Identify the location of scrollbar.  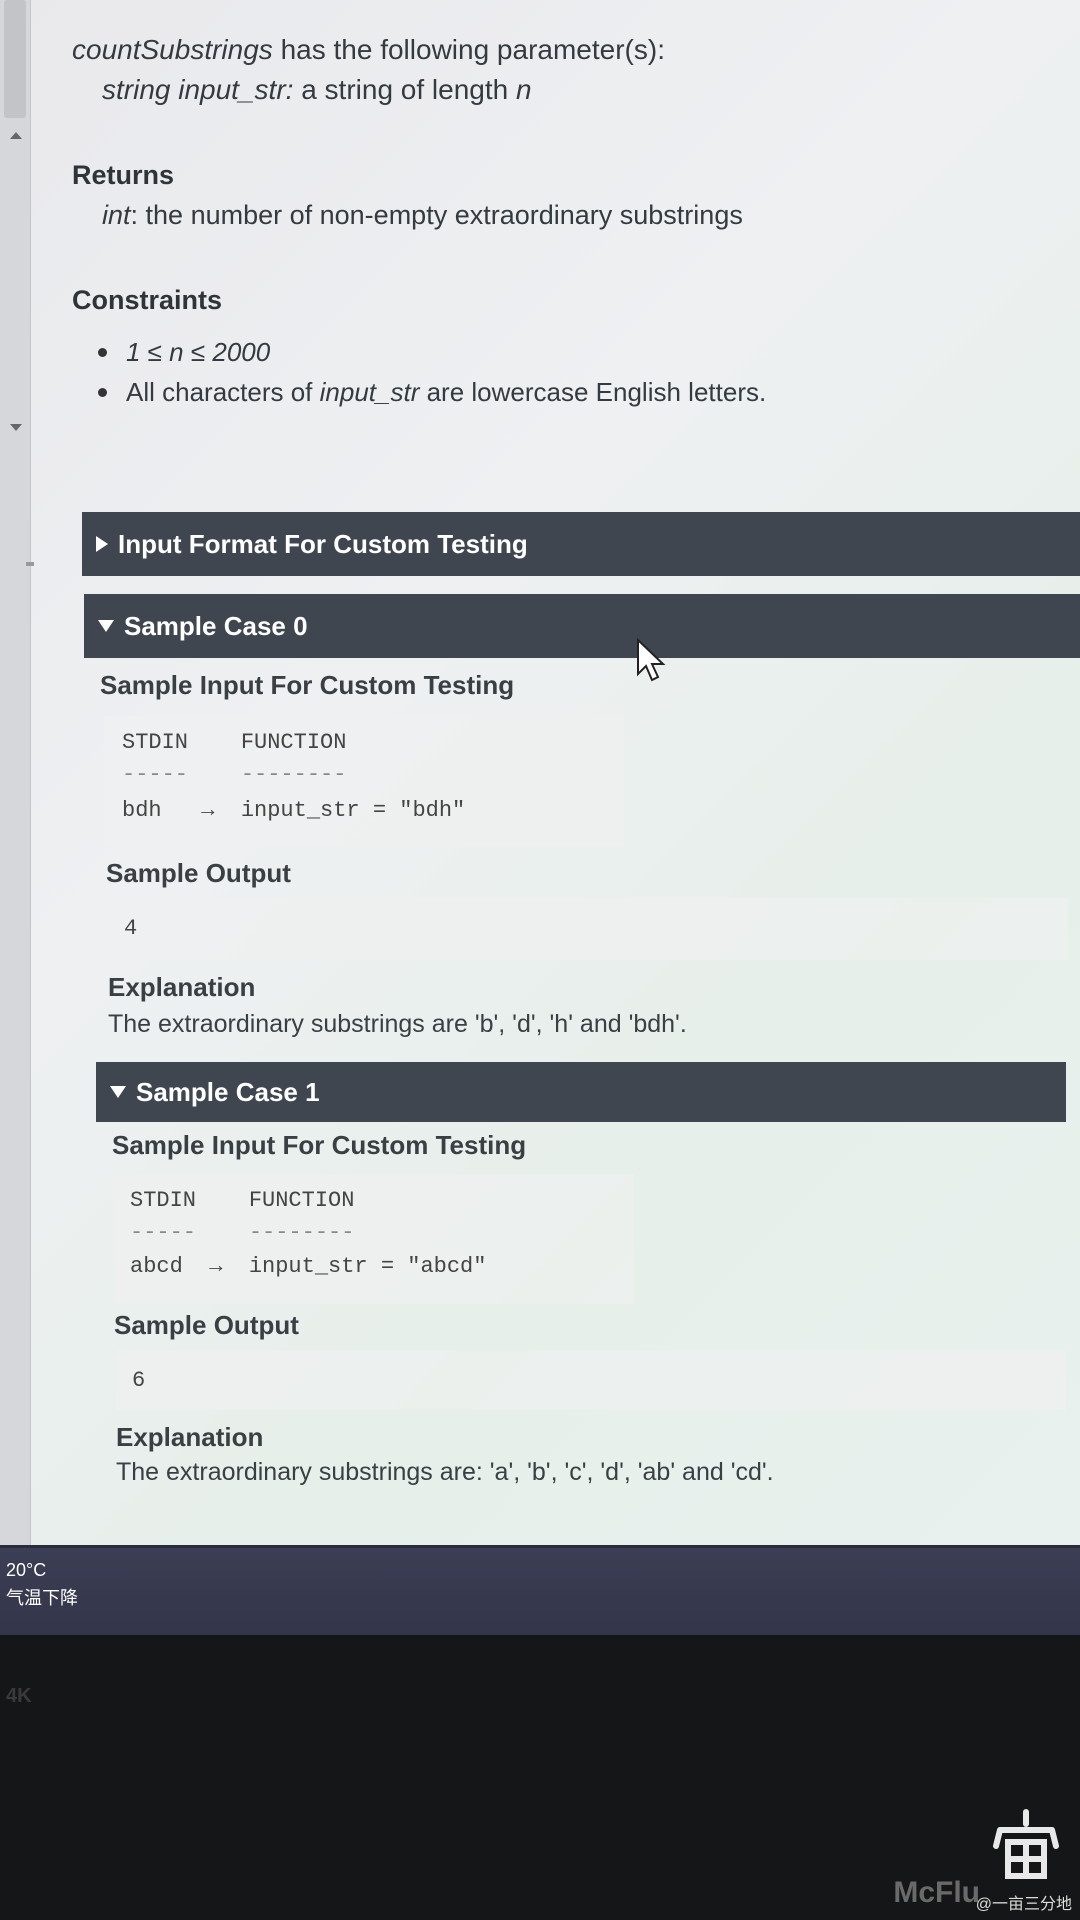
(17, 772).